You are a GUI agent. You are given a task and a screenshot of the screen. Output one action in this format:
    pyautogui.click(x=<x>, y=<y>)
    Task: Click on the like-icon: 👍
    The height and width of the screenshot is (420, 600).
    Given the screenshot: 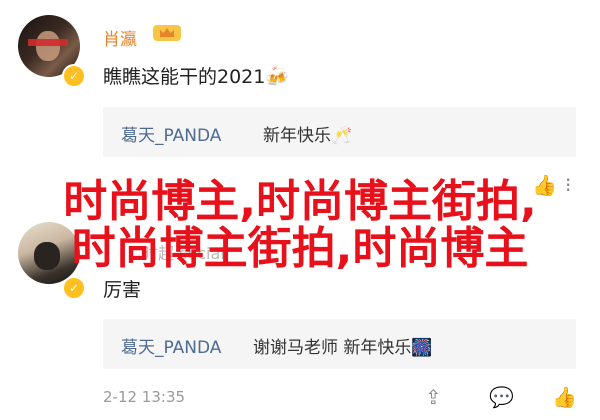 What is the action you would take?
    pyautogui.click(x=564, y=397)
    